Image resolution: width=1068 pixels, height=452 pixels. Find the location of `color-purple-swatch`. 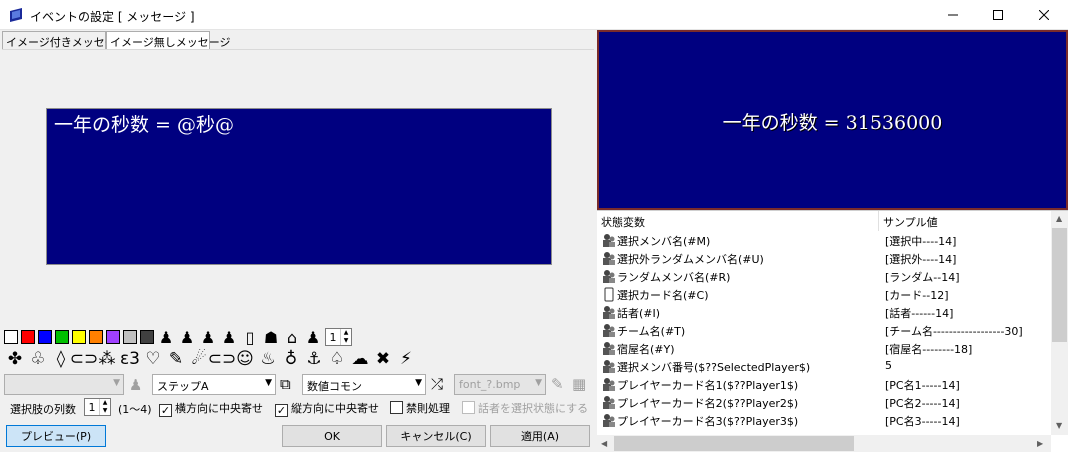

color-purple-swatch is located at coordinates (113, 337).